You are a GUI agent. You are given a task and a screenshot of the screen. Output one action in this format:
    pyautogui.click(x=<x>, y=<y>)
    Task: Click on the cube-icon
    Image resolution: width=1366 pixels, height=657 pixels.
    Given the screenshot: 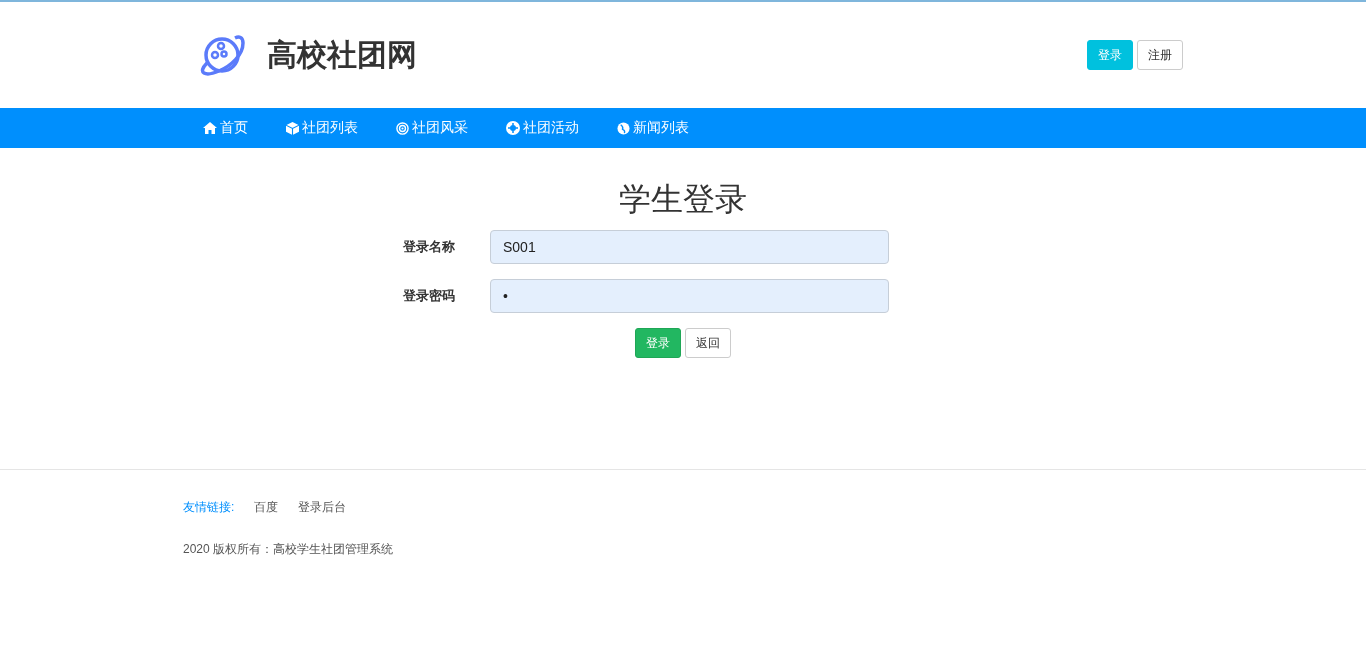 What is the action you would take?
    pyautogui.click(x=292, y=128)
    